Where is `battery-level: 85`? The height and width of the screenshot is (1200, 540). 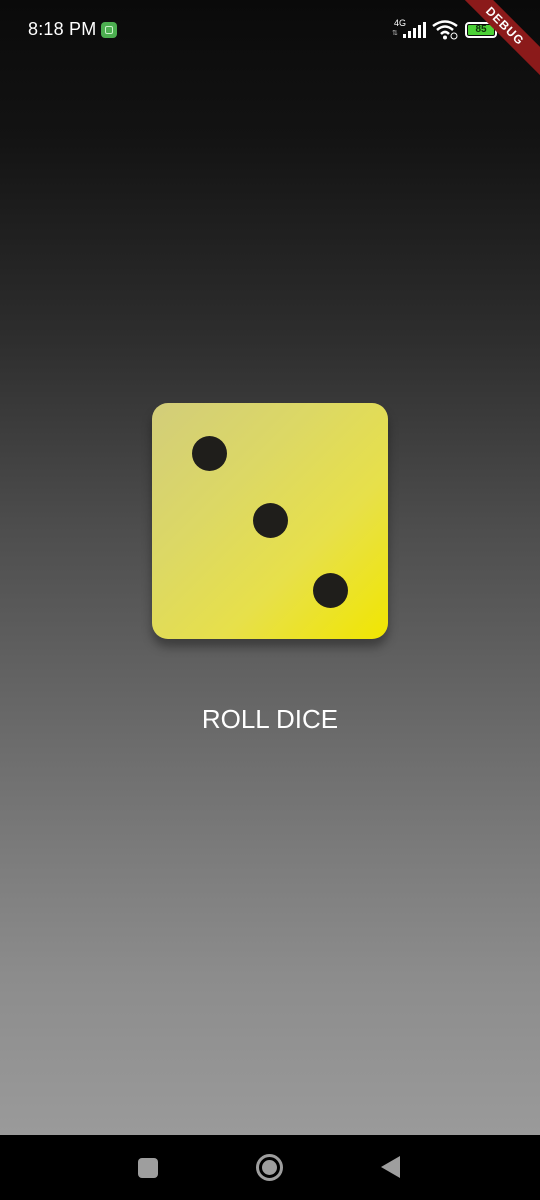
battery-level: 85 is located at coordinates (481, 30).